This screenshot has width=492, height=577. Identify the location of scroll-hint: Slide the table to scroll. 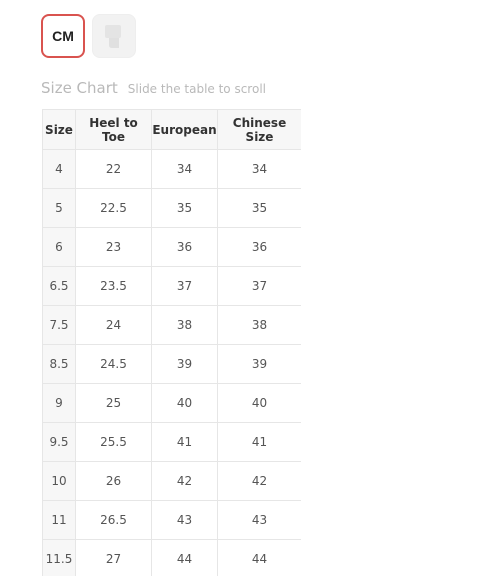
(196, 89).